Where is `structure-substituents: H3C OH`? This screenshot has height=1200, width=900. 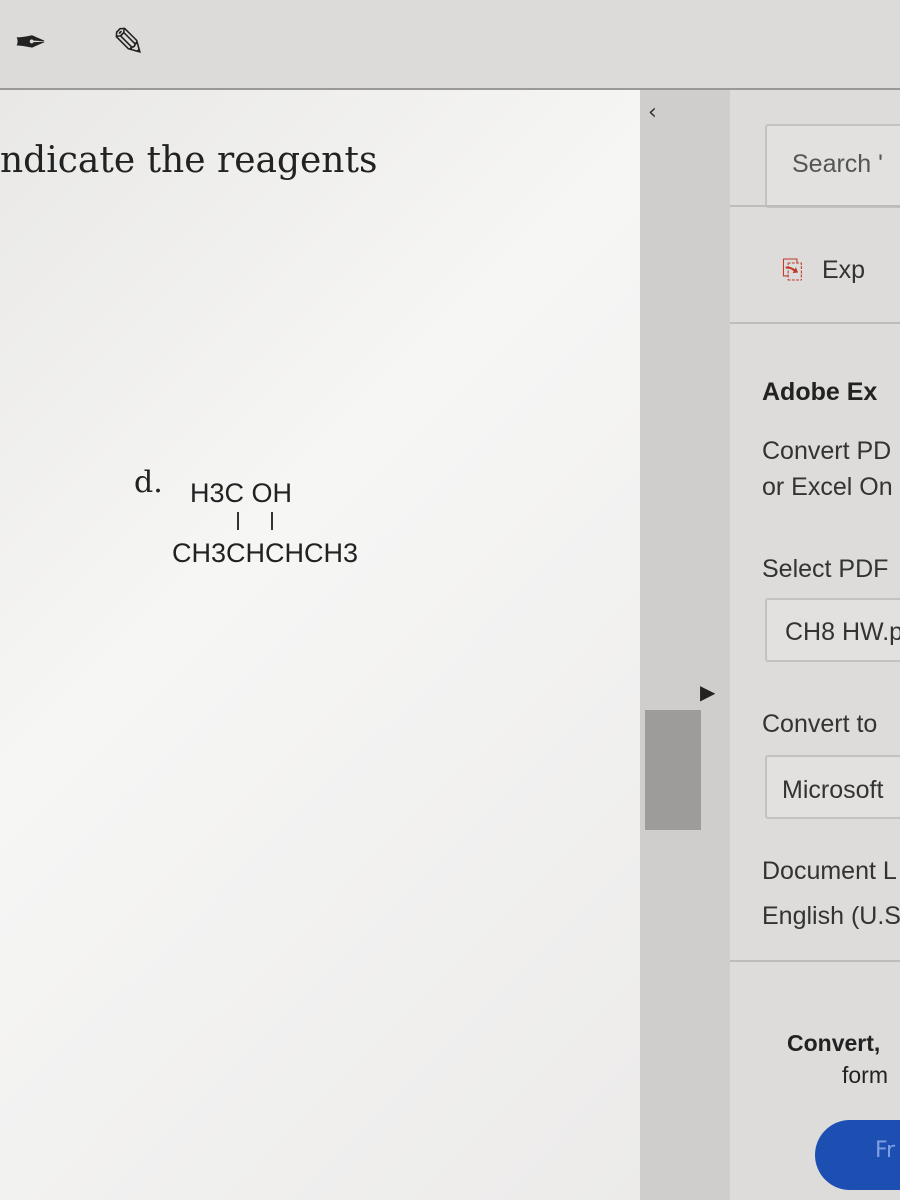
structure-substituents: H3C OH is located at coordinates (241, 493).